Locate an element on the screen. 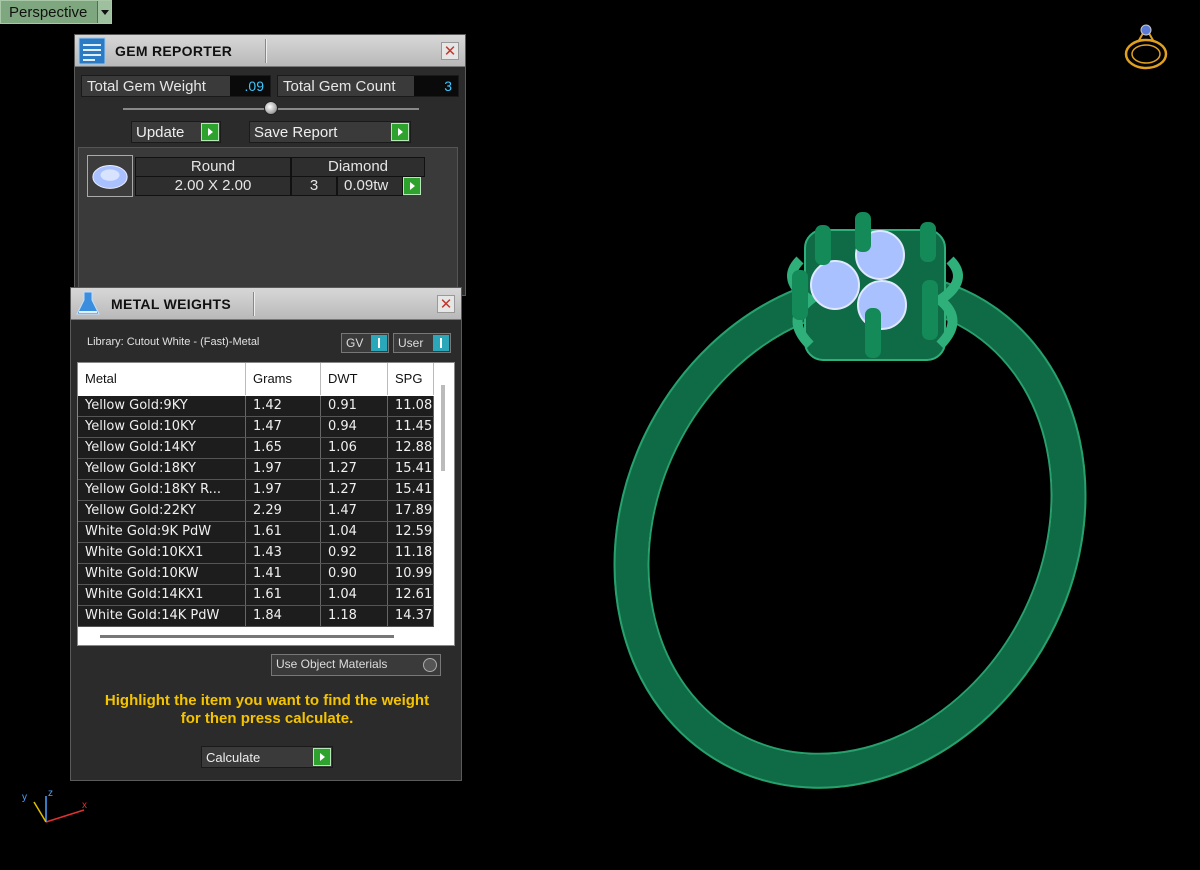 Image resolution: width=1200 pixels, height=870 pixels. user-toggle: User is located at coordinates (422, 343).